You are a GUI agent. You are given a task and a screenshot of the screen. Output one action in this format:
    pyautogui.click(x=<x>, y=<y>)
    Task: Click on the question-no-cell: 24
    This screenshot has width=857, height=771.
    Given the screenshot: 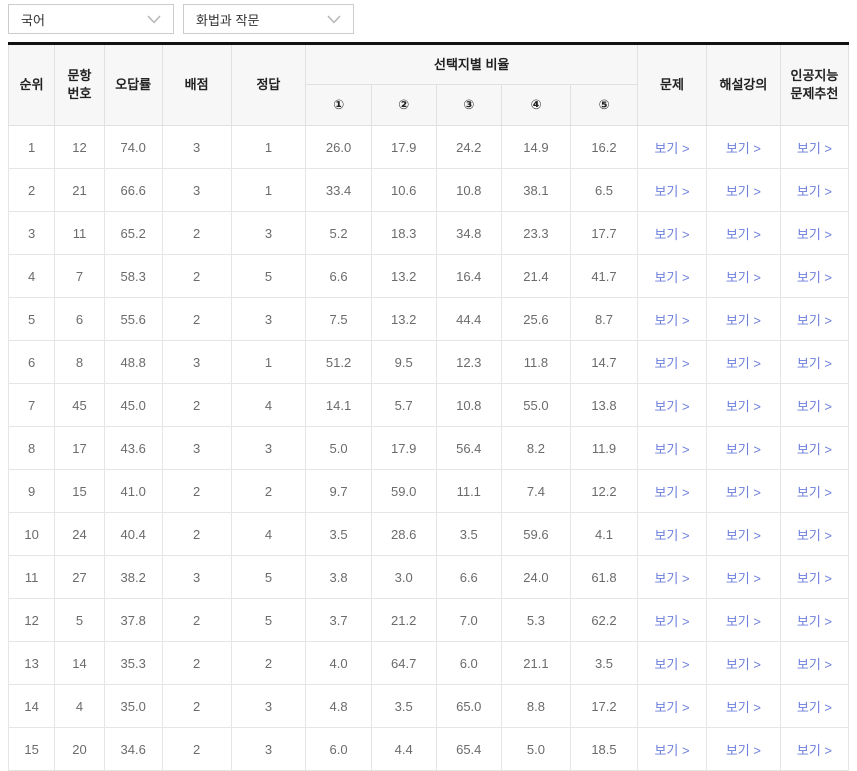 What is the action you would take?
    pyautogui.click(x=79, y=534)
    